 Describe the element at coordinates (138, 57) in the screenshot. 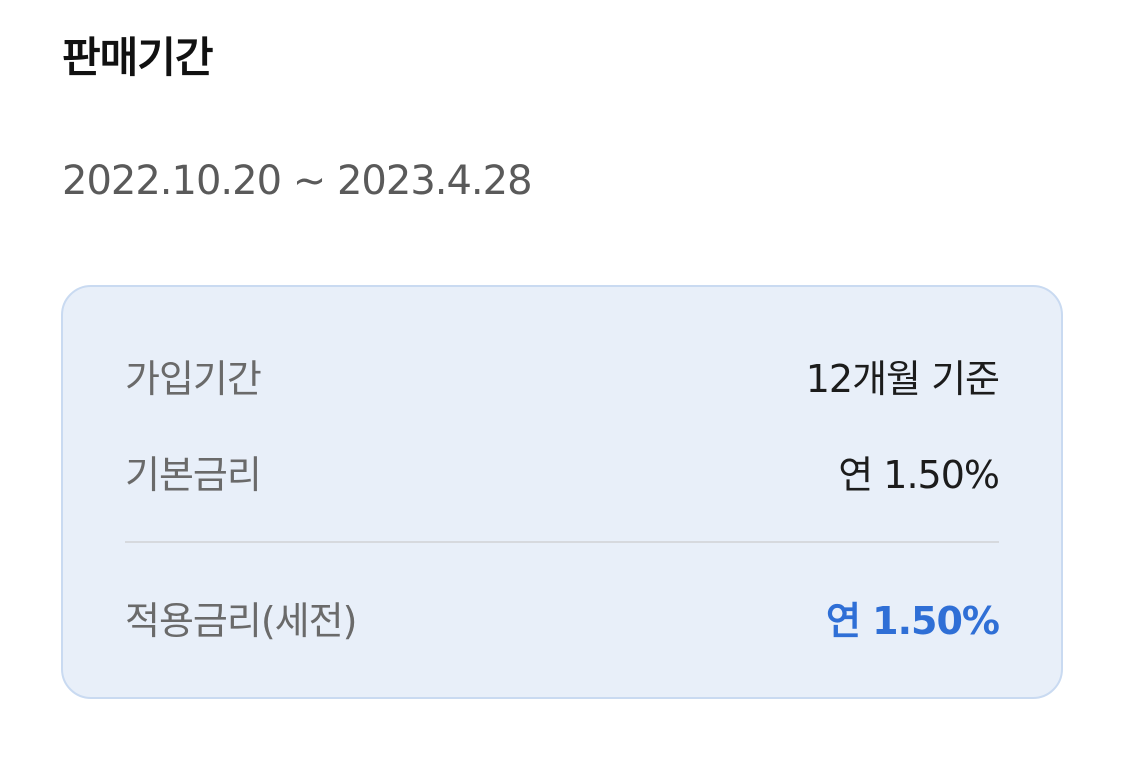

I see `sale-period-title: 판매기간` at that location.